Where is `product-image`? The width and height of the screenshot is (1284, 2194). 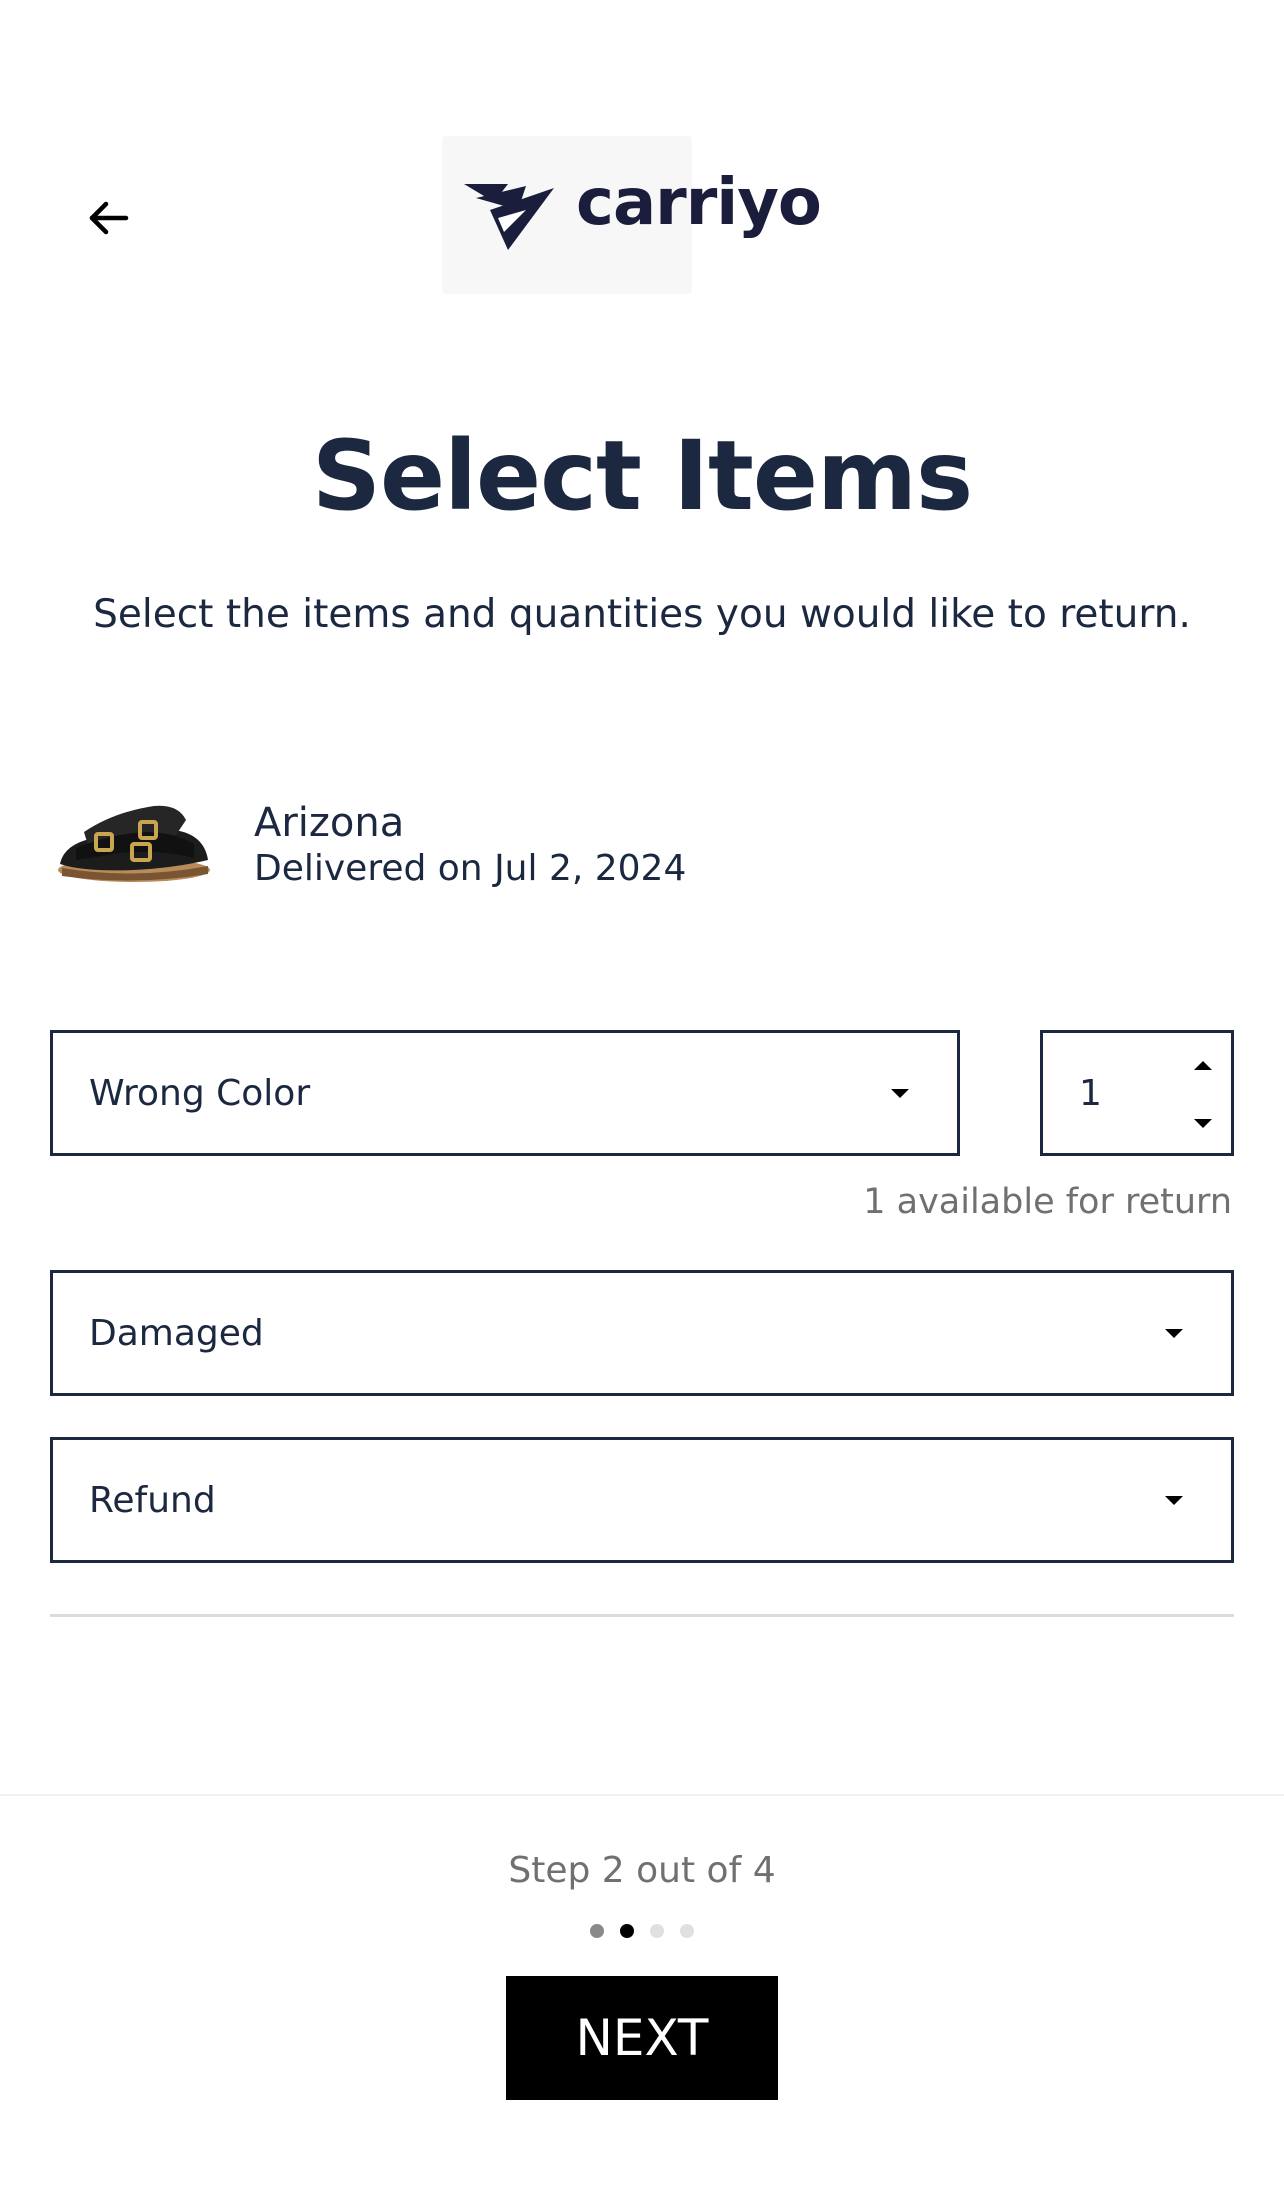
product-image is located at coordinates (134, 843).